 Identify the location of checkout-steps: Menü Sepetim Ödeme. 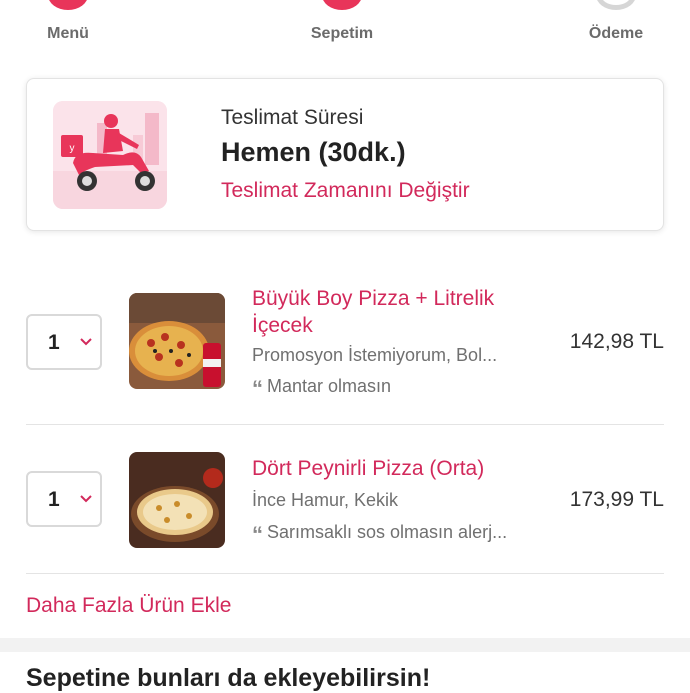
(345, 30).